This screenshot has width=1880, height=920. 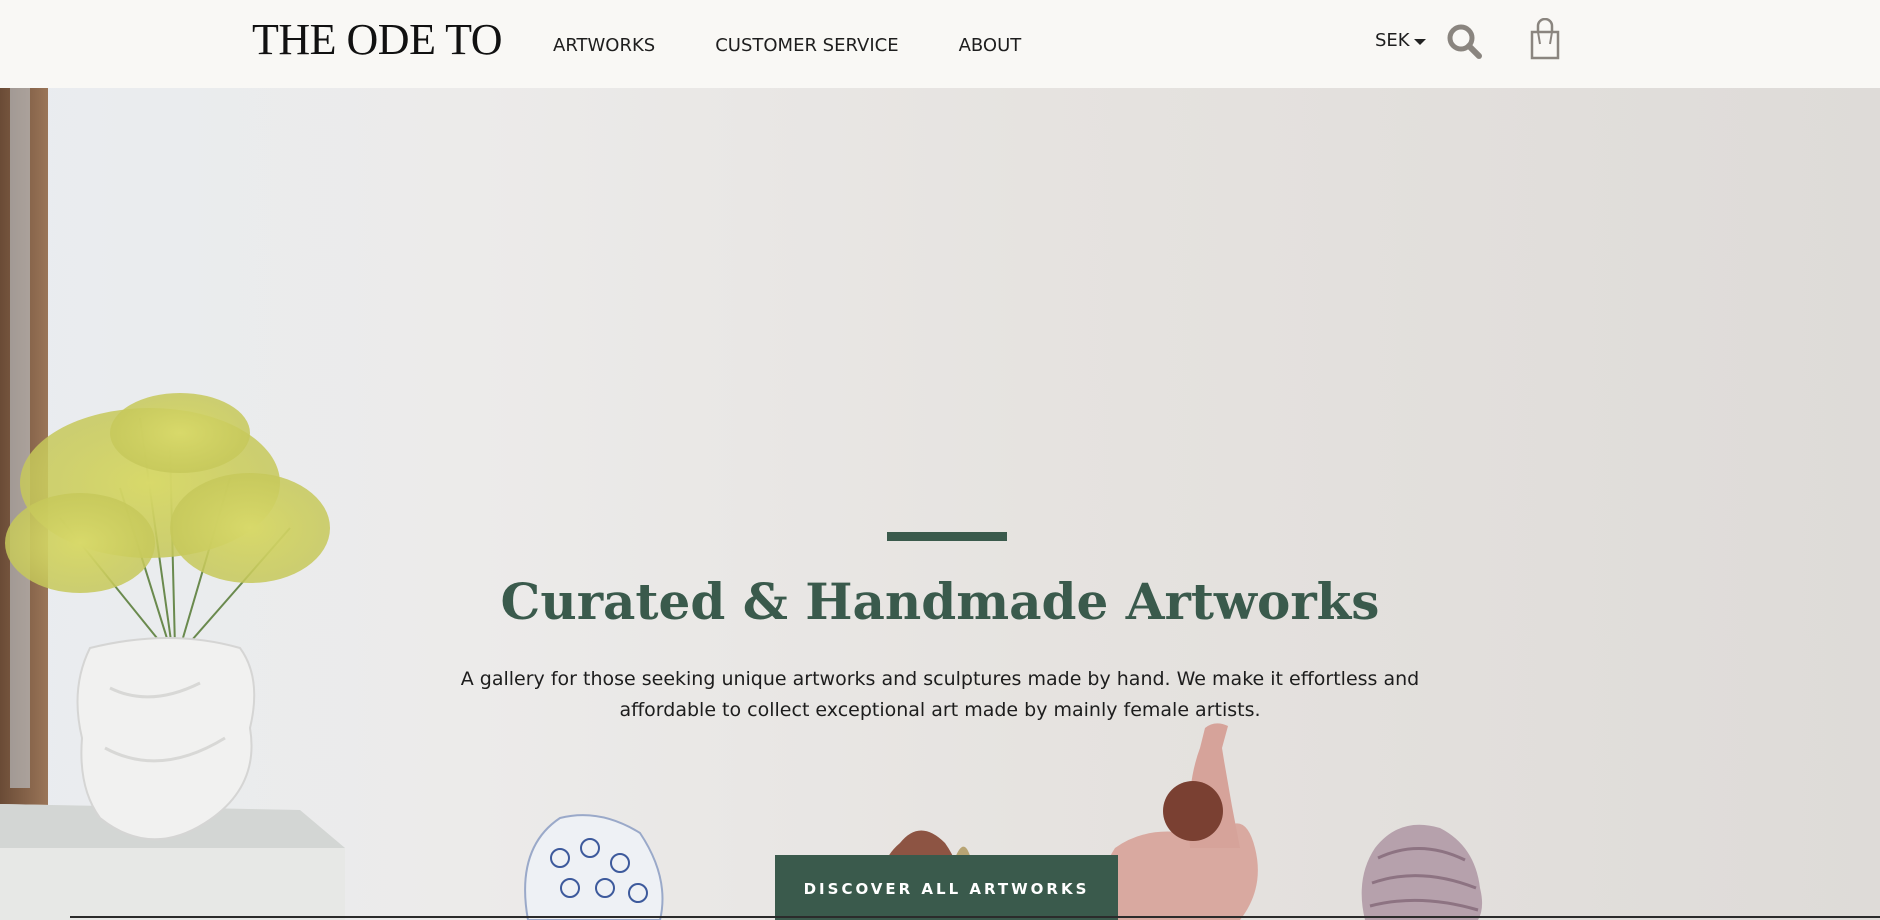 What do you see at coordinates (604, 46) in the screenshot?
I see `nav-item-artworks: ARTWORKS` at bounding box center [604, 46].